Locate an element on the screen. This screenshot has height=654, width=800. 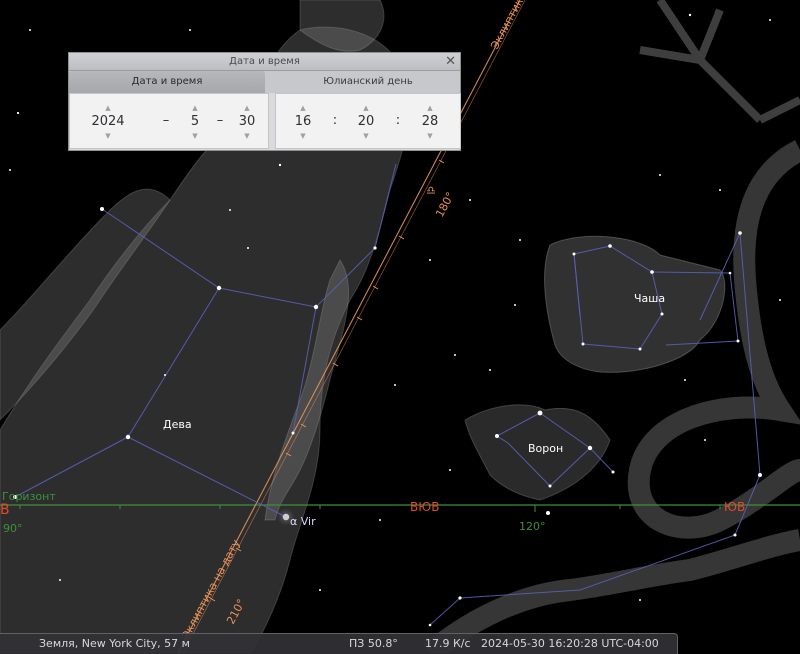
hour-value: 16 is located at coordinates (303, 122).